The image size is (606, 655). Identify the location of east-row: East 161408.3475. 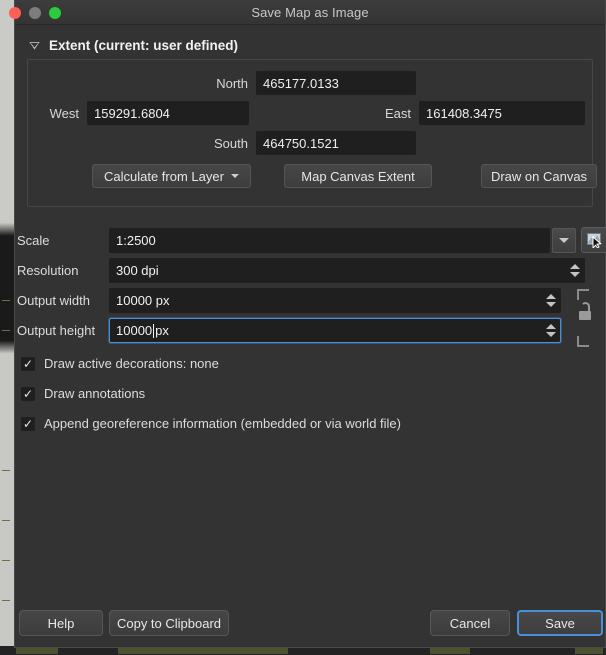
(478, 113).